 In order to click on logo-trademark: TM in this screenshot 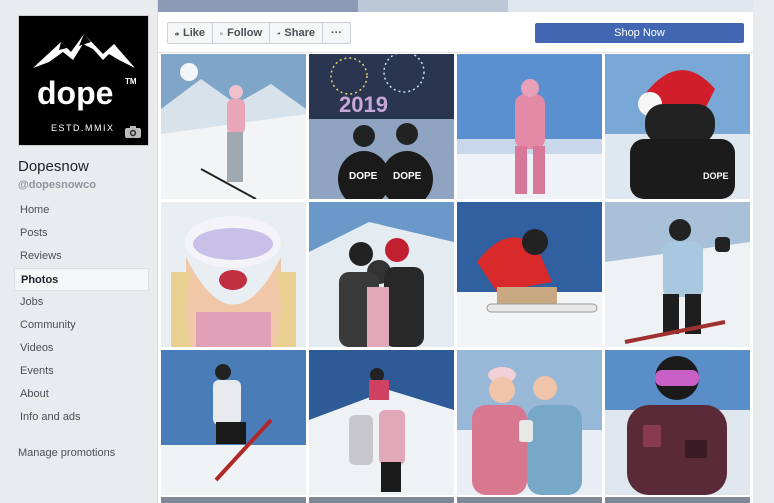, I will do `click(131, 81)`.